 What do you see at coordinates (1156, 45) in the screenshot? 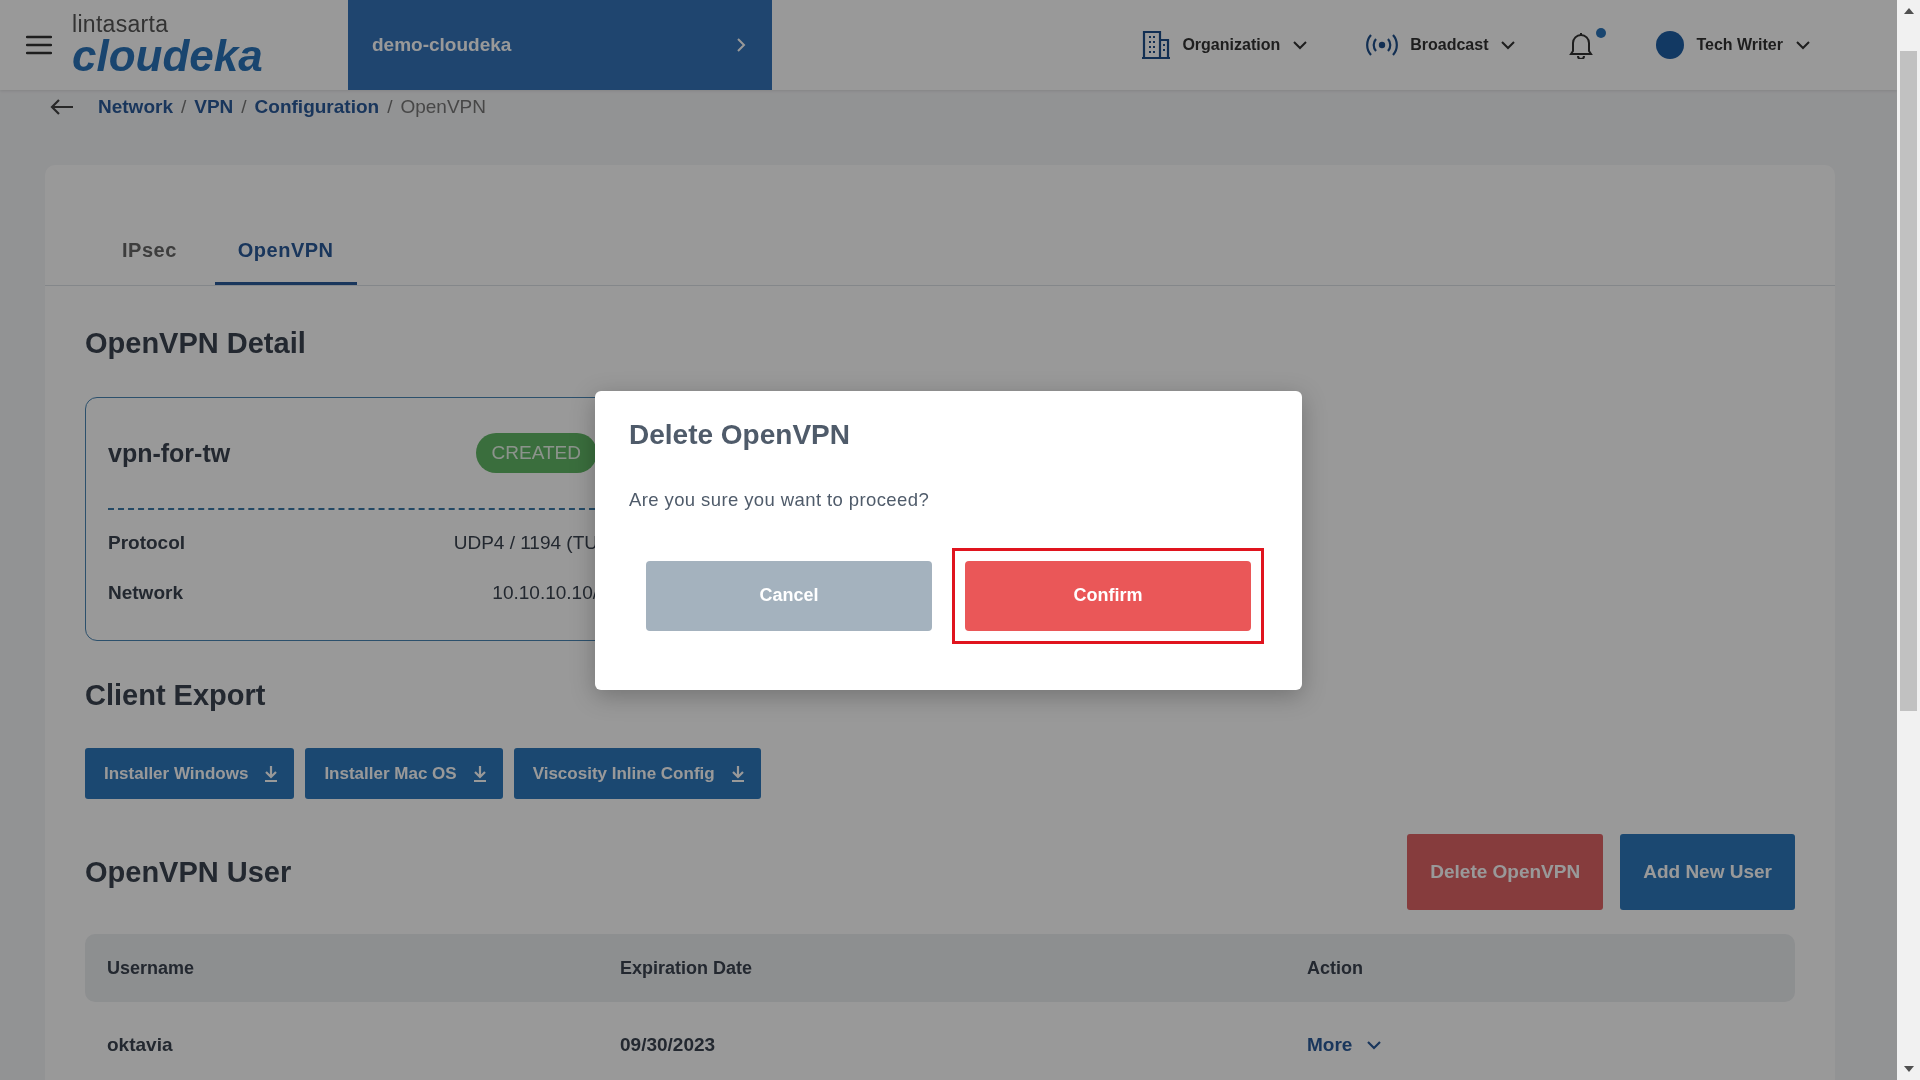
I see `building-icon` at bounding box center [1156, 45].